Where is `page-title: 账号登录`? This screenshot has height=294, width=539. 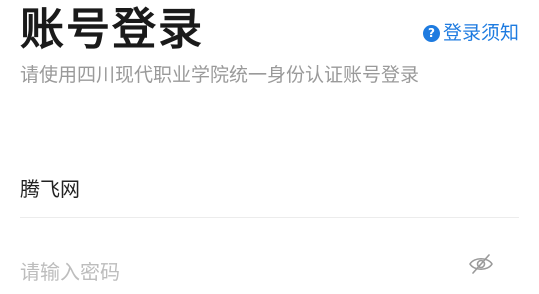 page-title: 账号登录 is located at coordinates (112, 29).